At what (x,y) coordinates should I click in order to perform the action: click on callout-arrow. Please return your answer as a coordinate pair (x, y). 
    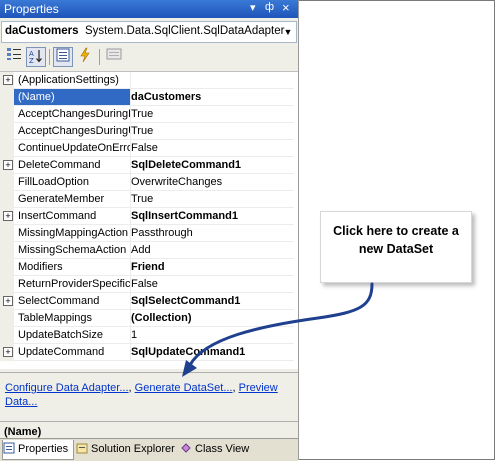
    Looking at the image, I should click on (278, 329).